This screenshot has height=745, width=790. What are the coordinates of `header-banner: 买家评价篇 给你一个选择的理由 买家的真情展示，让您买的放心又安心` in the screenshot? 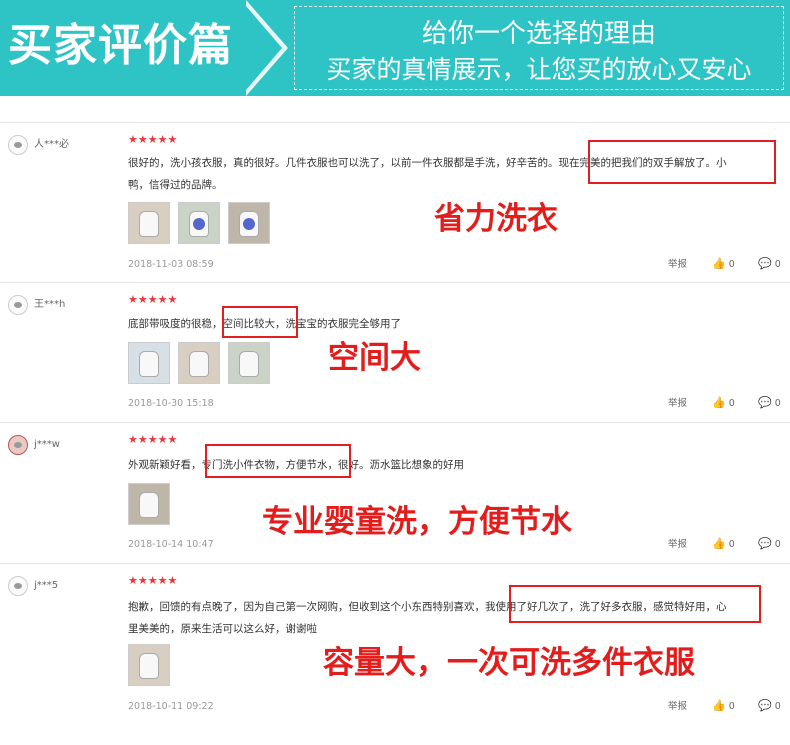 It's located at (395, 48).